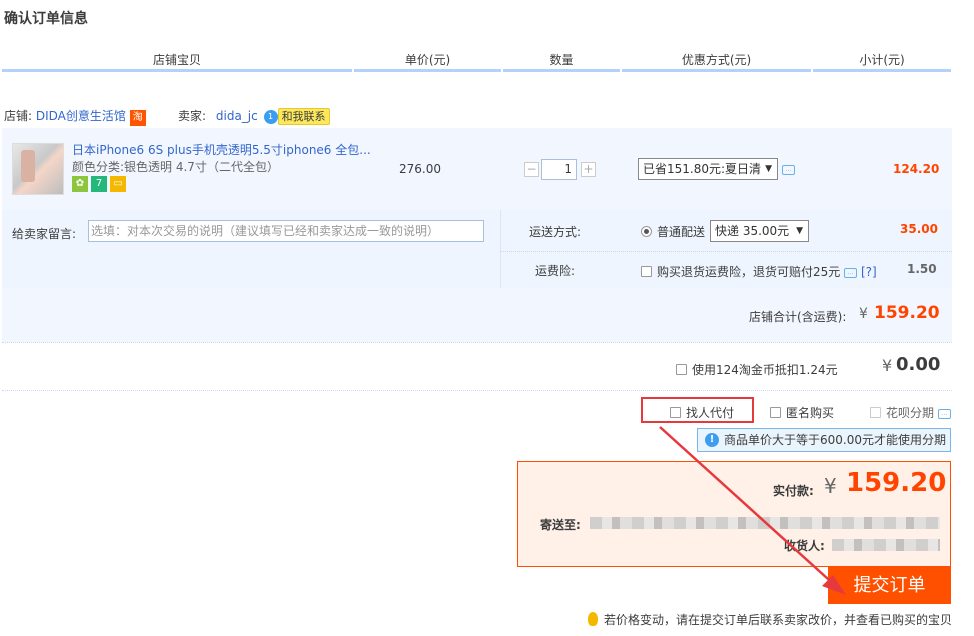  I want to click on guarantee-icon: ✿, so click(80, 184).